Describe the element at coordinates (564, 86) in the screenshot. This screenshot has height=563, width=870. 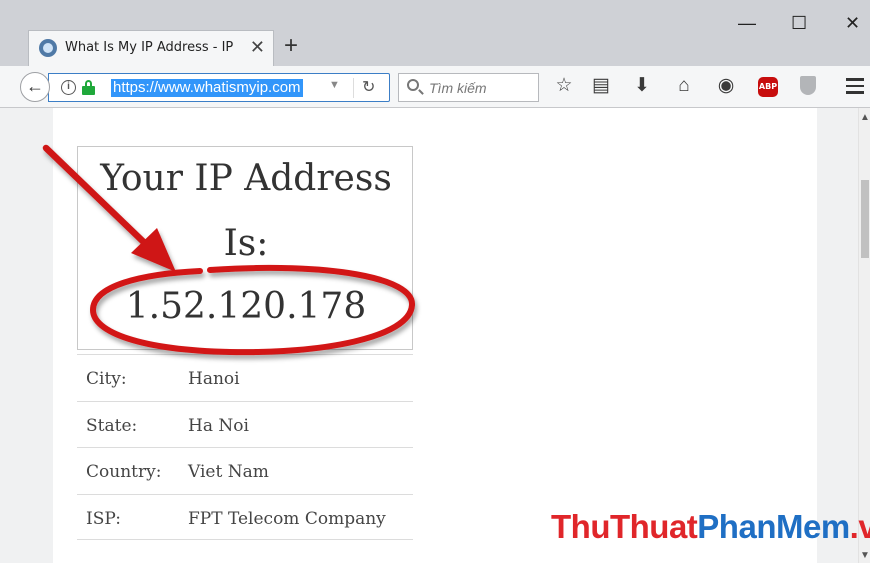
I see `bookmark-star-icon: ☆` at that location.